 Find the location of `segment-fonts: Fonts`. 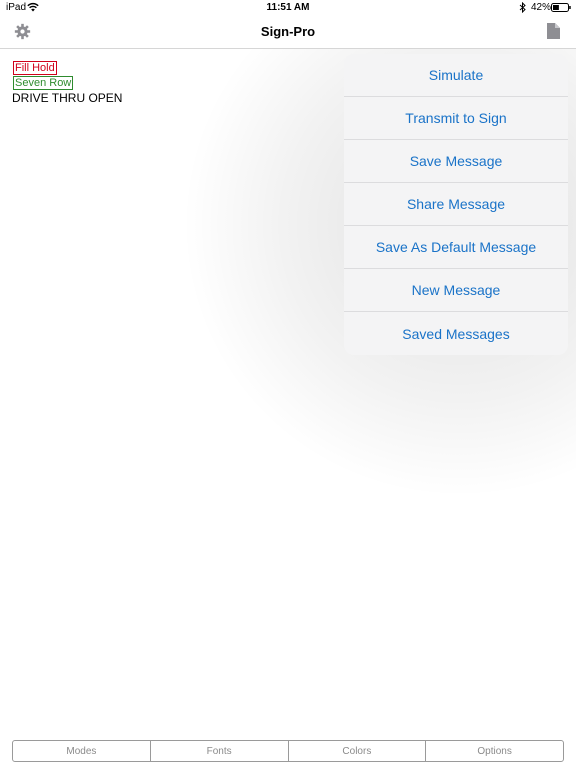

segment-fonts: Fonts is located at coordinates (220, 751).